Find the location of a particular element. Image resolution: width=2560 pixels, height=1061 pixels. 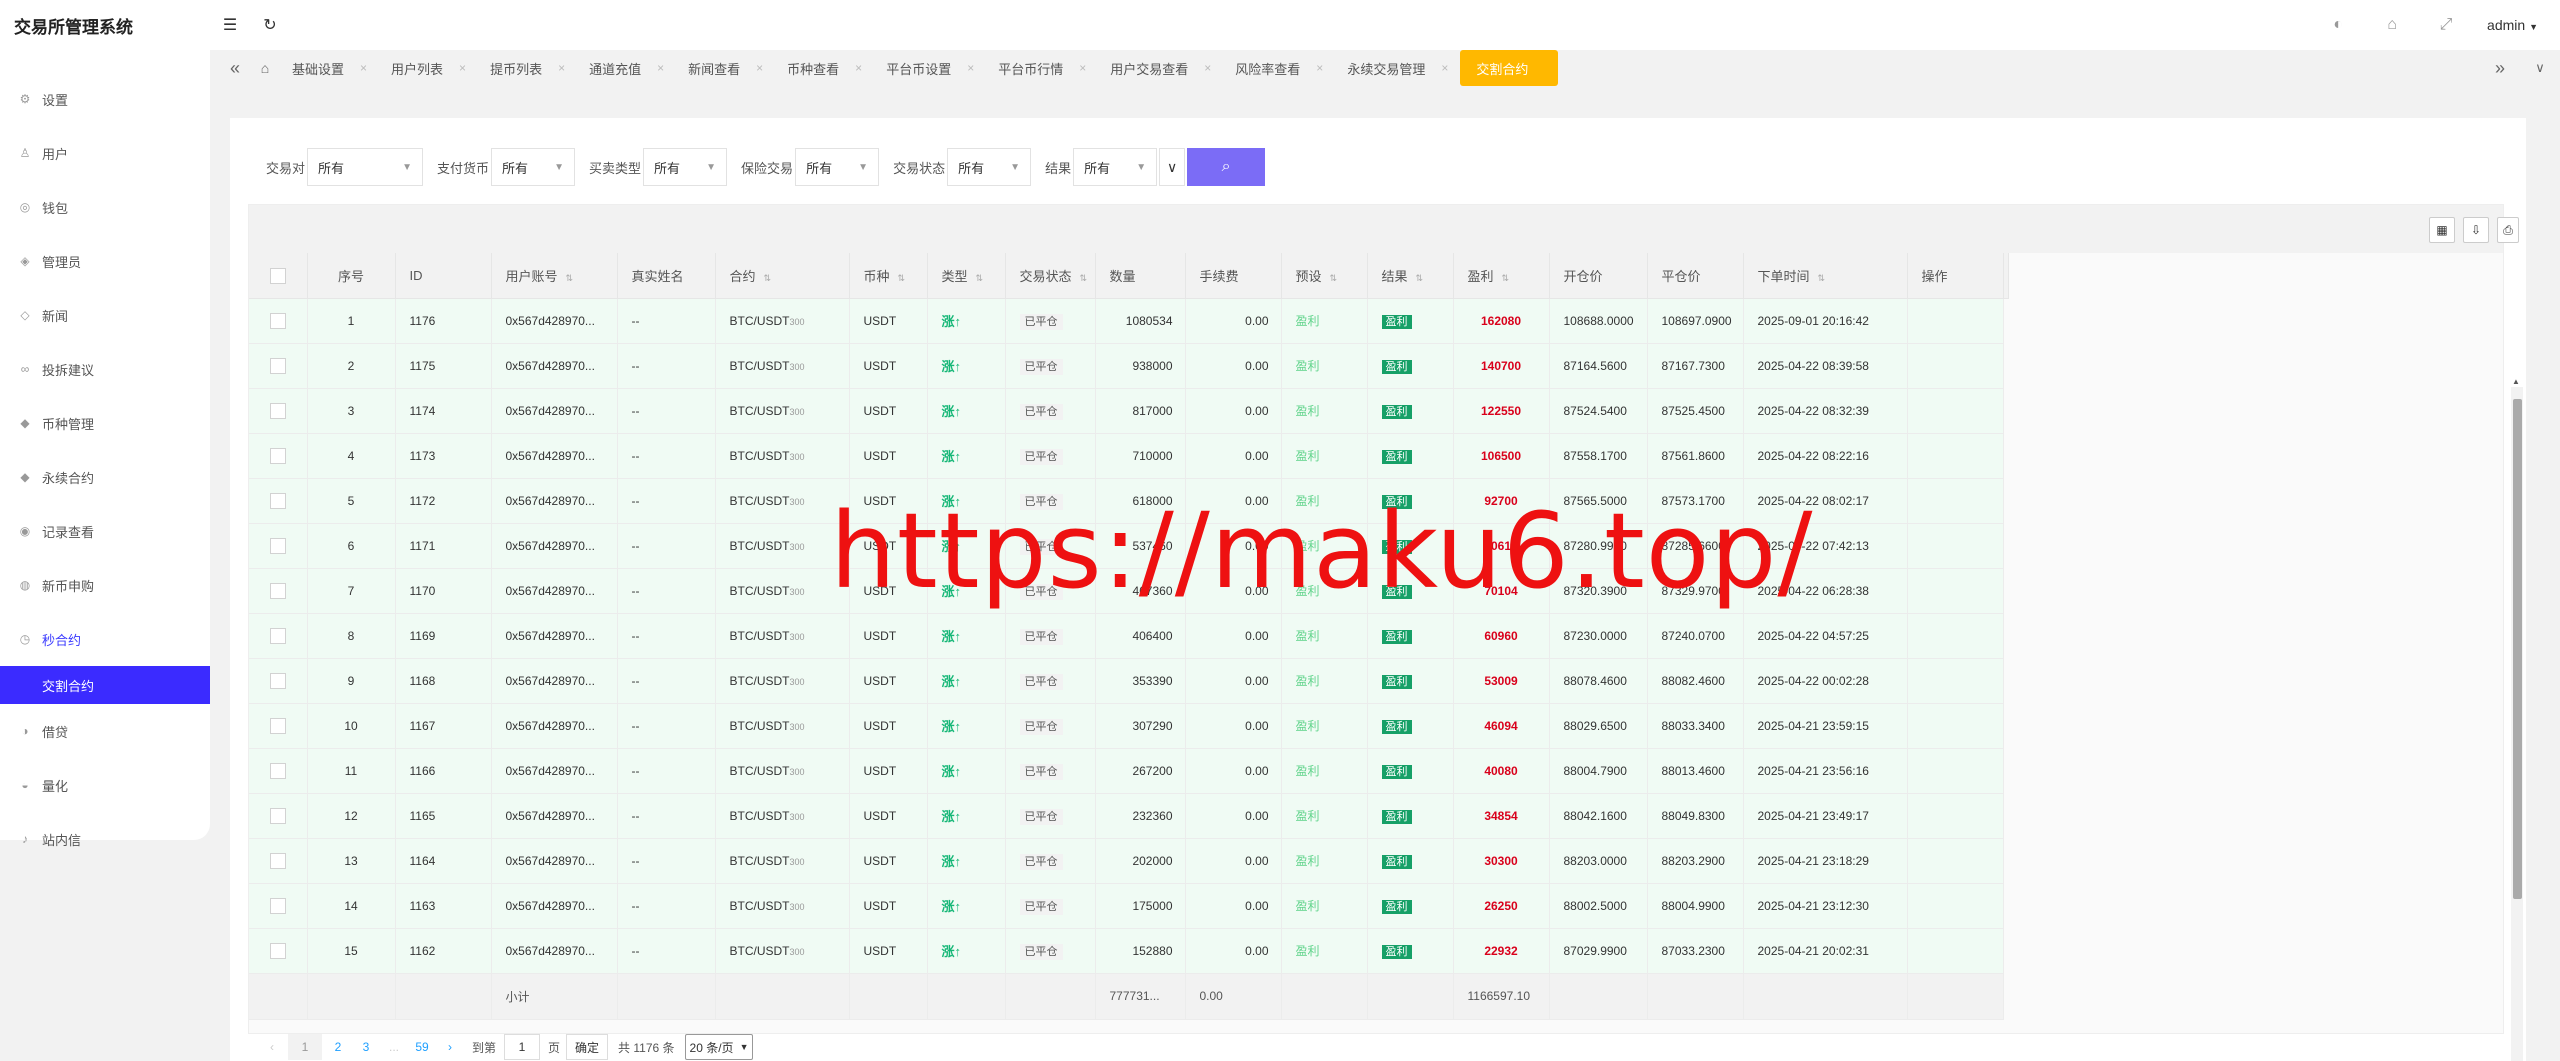

tab-scroll-left-icon: « is located at coordinates (235, 68).